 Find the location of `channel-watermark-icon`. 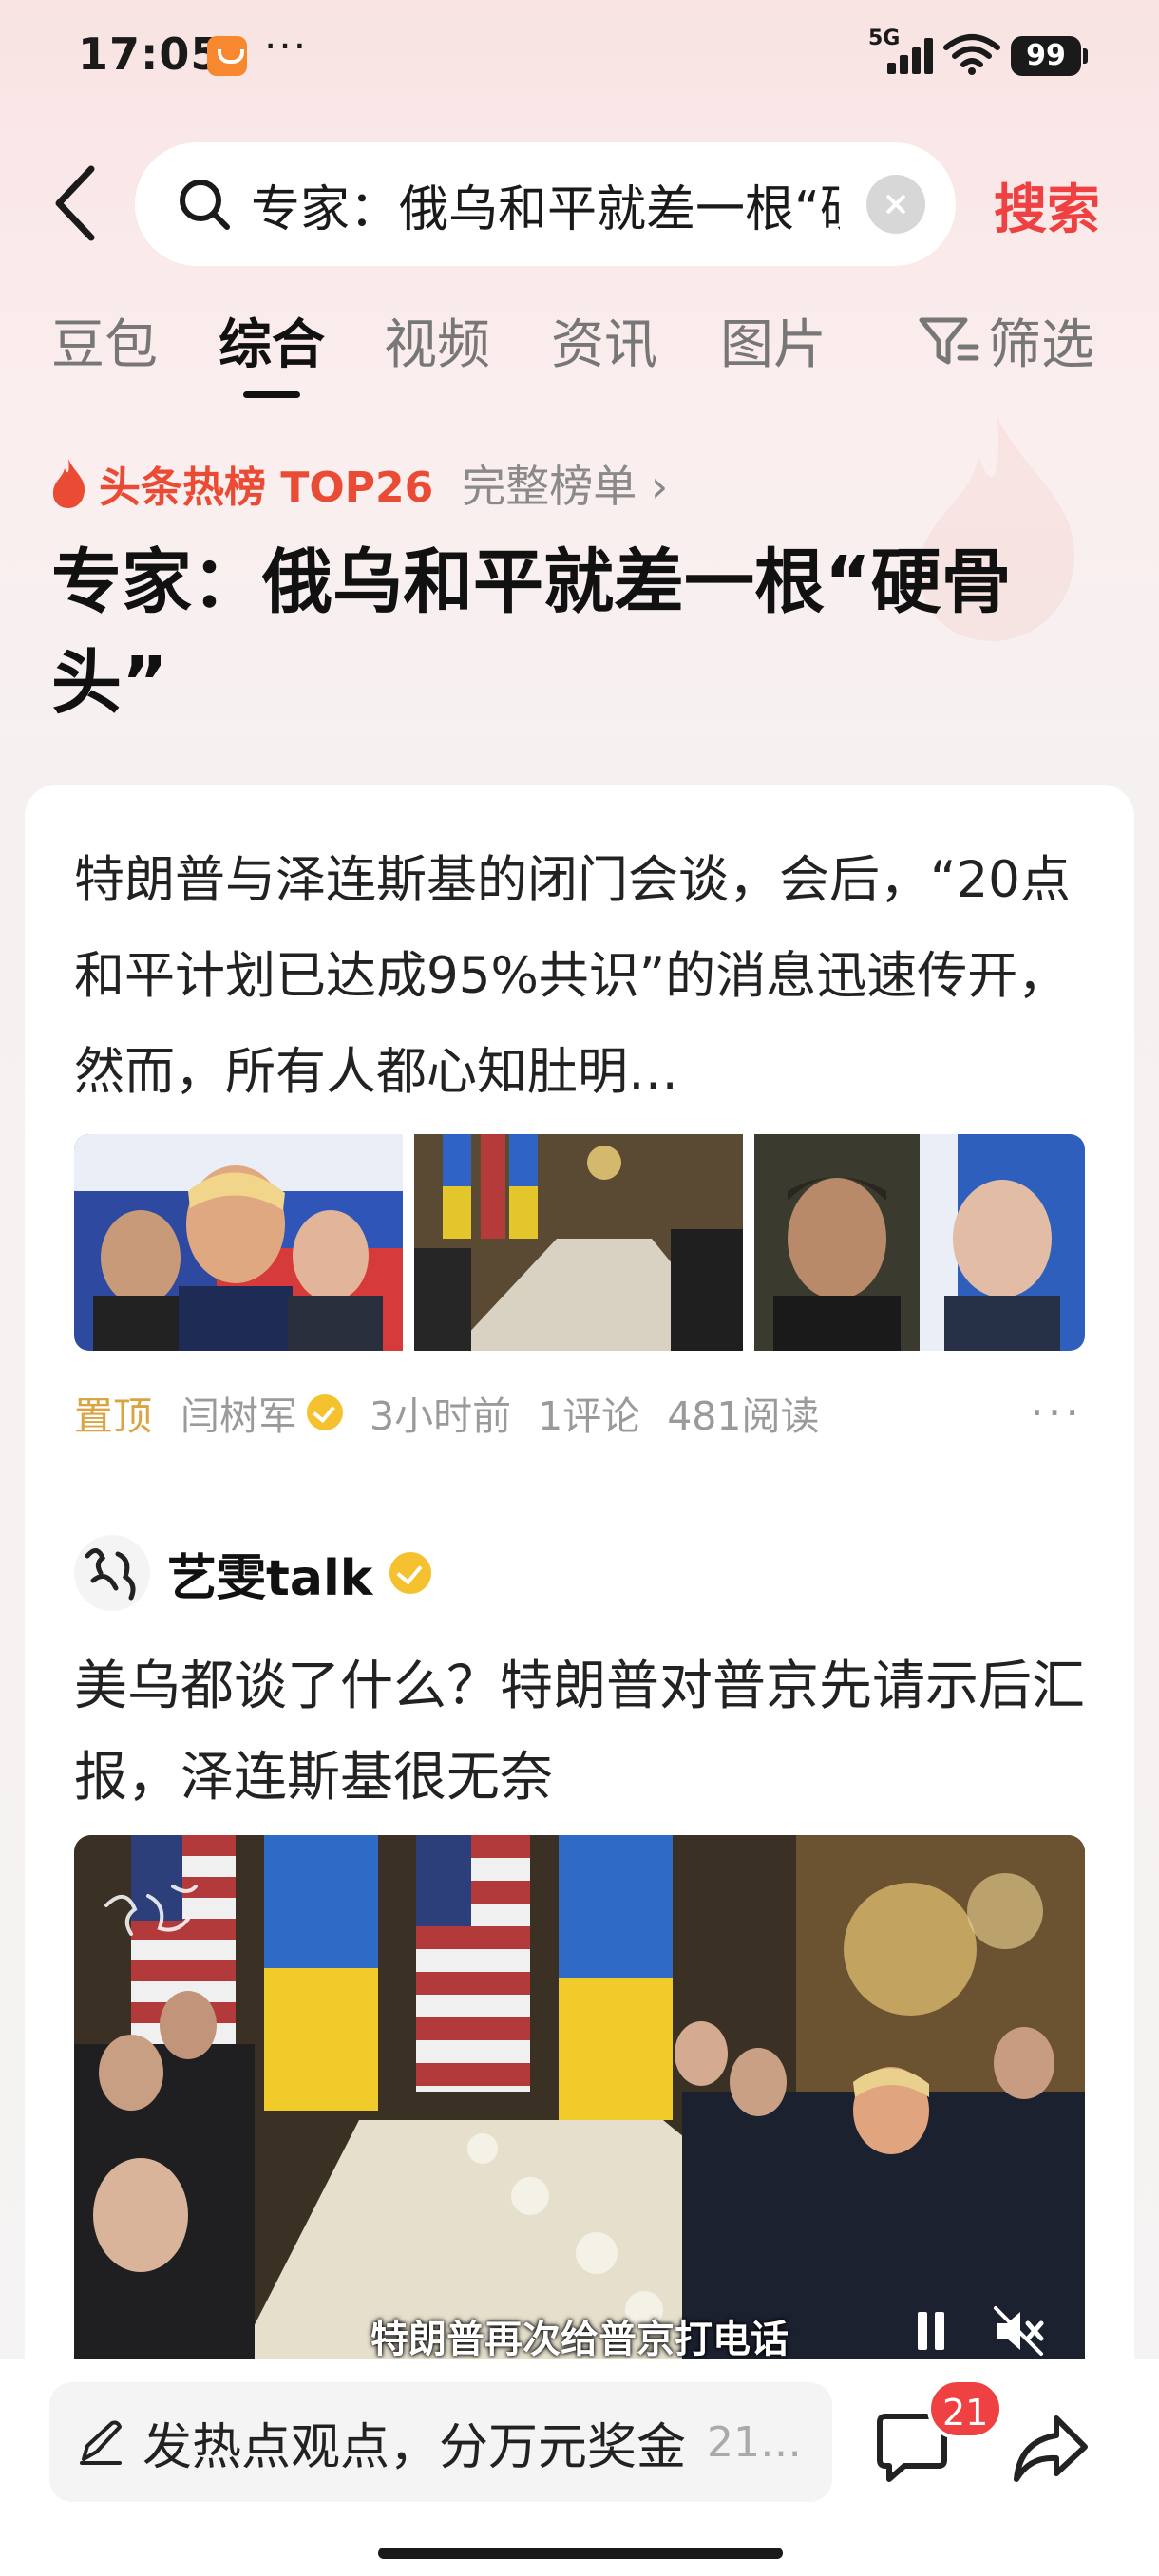

channel-watermark-icon is located at coordinates (151, 1910).